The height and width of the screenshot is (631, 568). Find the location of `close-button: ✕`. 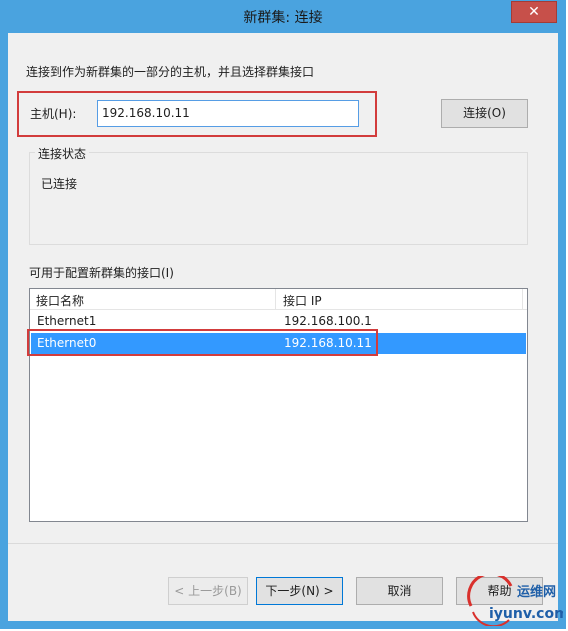

close-button: ✕ is located at coordinates (534, 12).